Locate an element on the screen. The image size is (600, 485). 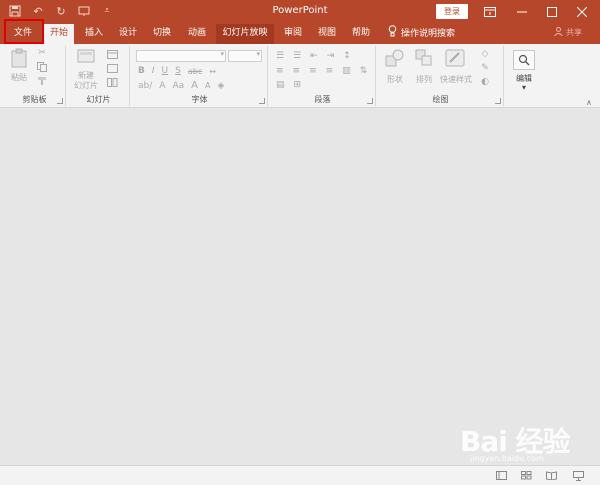
justify-icon: ≡ is located at coordinates (330, 71).